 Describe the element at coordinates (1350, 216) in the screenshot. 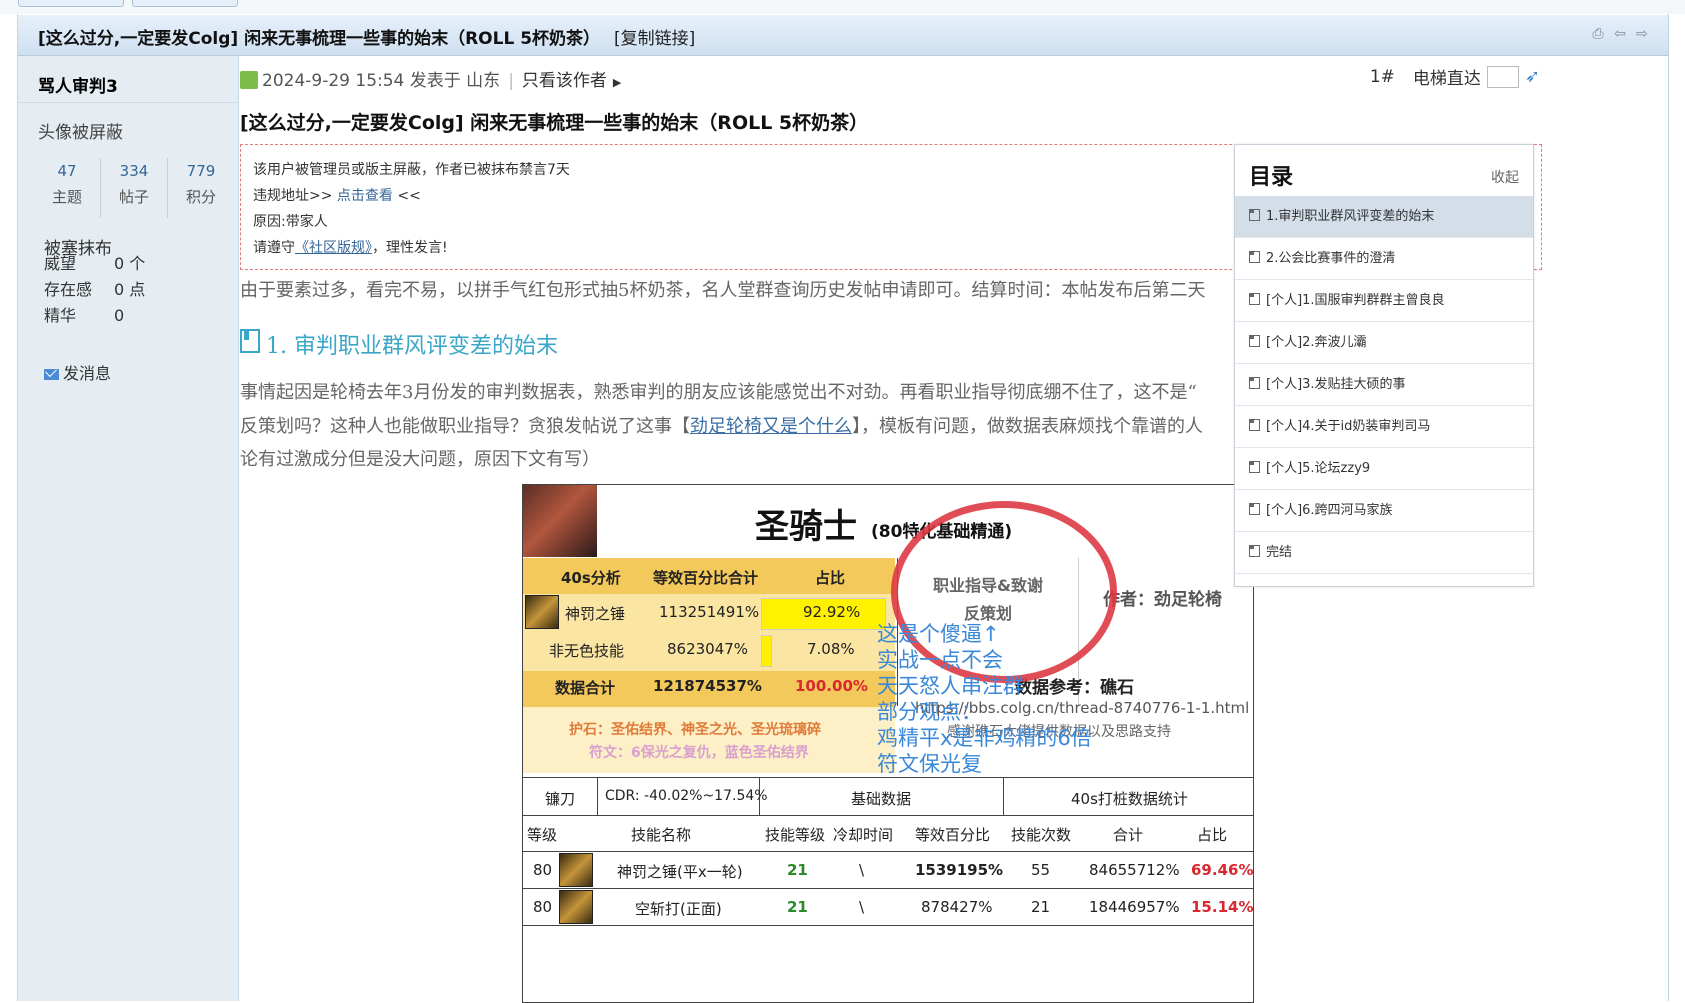

I see `toc-item-label: 1.审判职业群风评变差的始末` at that location.